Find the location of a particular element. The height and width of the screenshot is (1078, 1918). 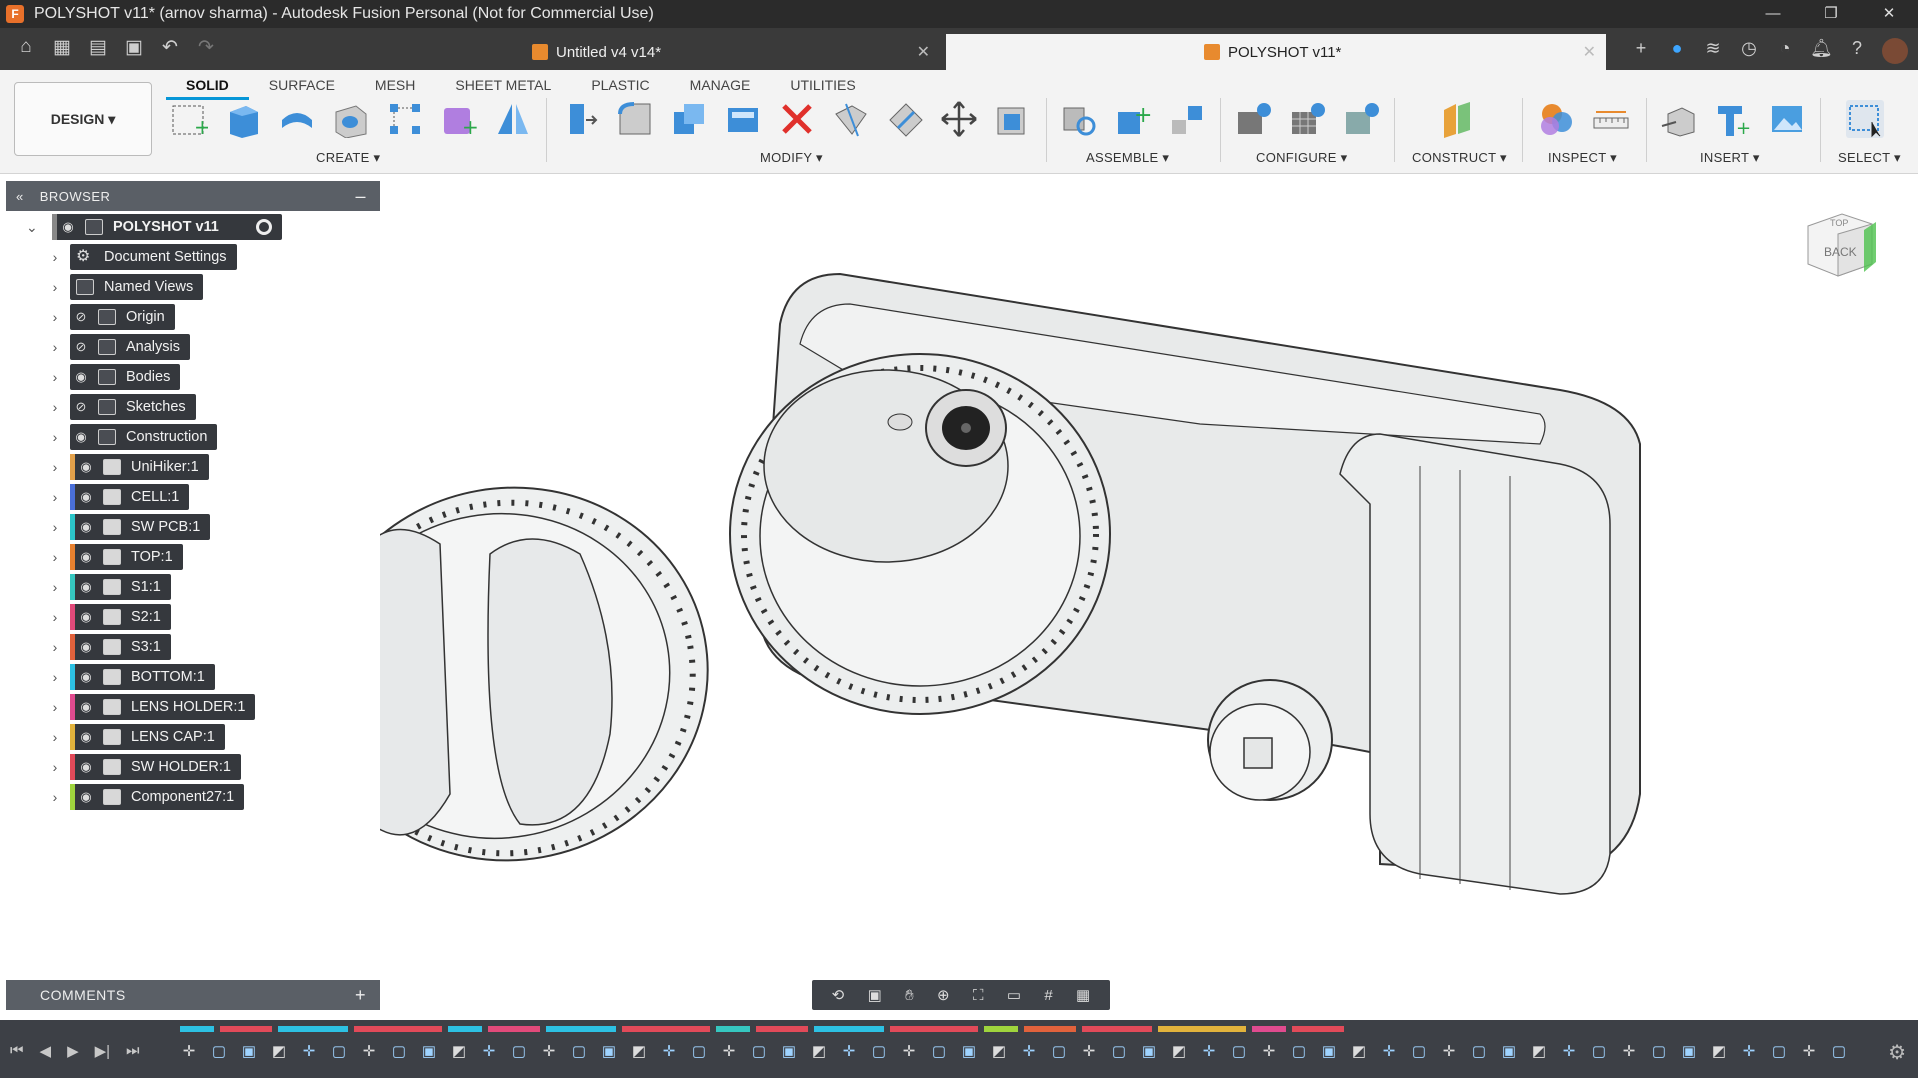

look-at-icon: ▣ is located at coordinates (875, 995).